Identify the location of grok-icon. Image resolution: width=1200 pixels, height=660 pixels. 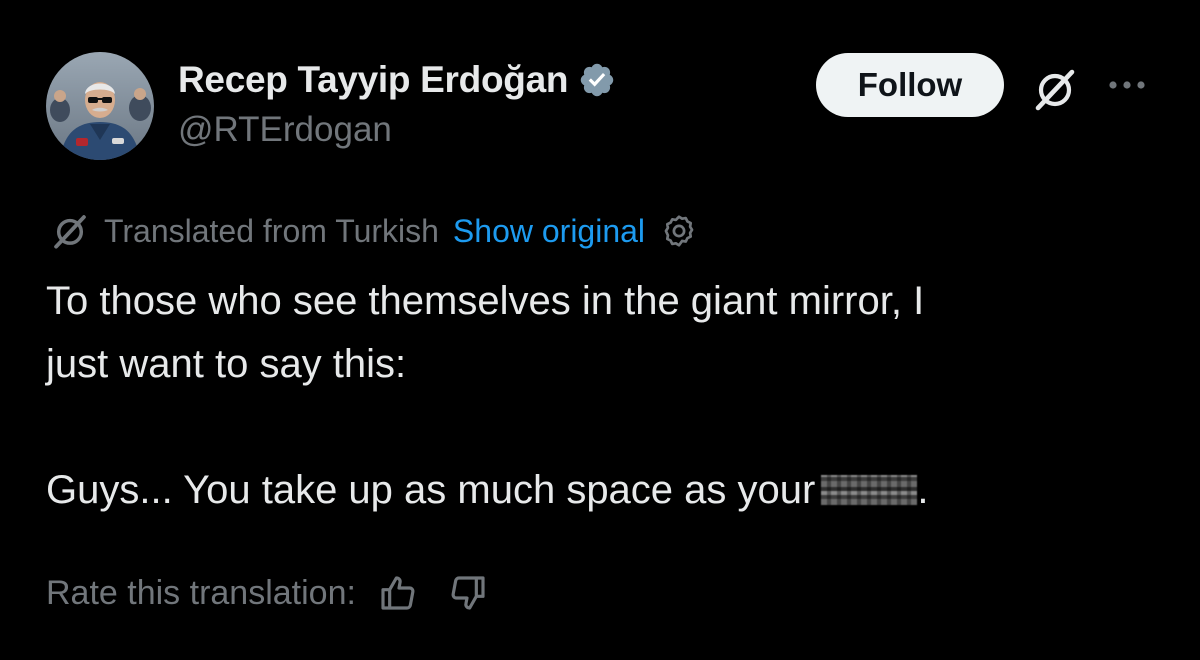
(1055, 89).